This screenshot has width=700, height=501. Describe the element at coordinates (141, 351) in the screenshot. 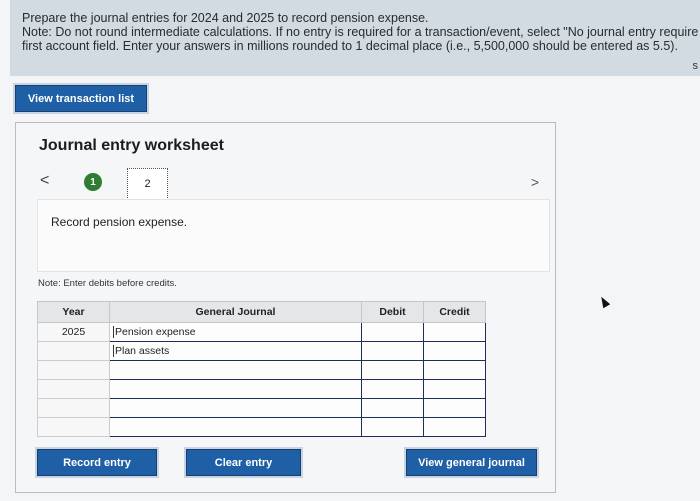

I see `account-value: Plan assets` at that location.